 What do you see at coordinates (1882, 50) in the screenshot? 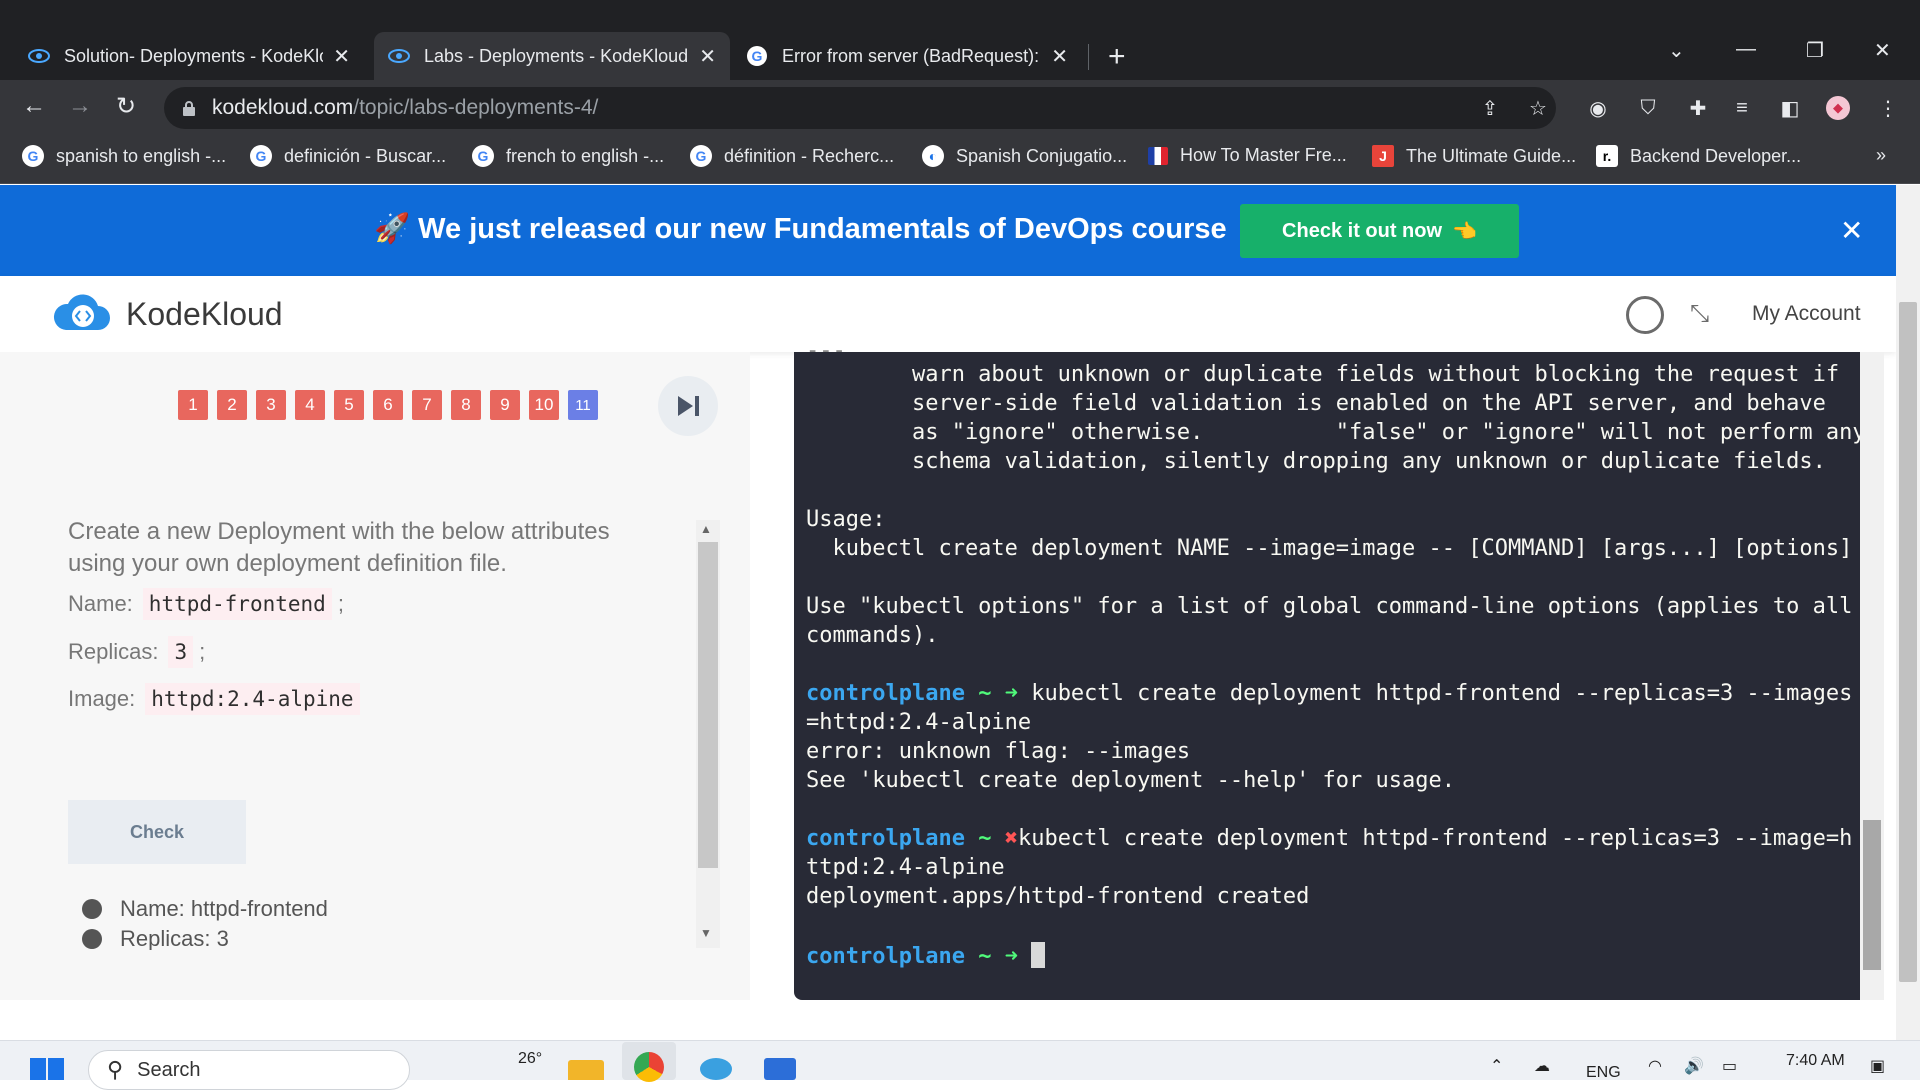
I see `window-close-icon: ✕` at bounding box center [1882, 50].